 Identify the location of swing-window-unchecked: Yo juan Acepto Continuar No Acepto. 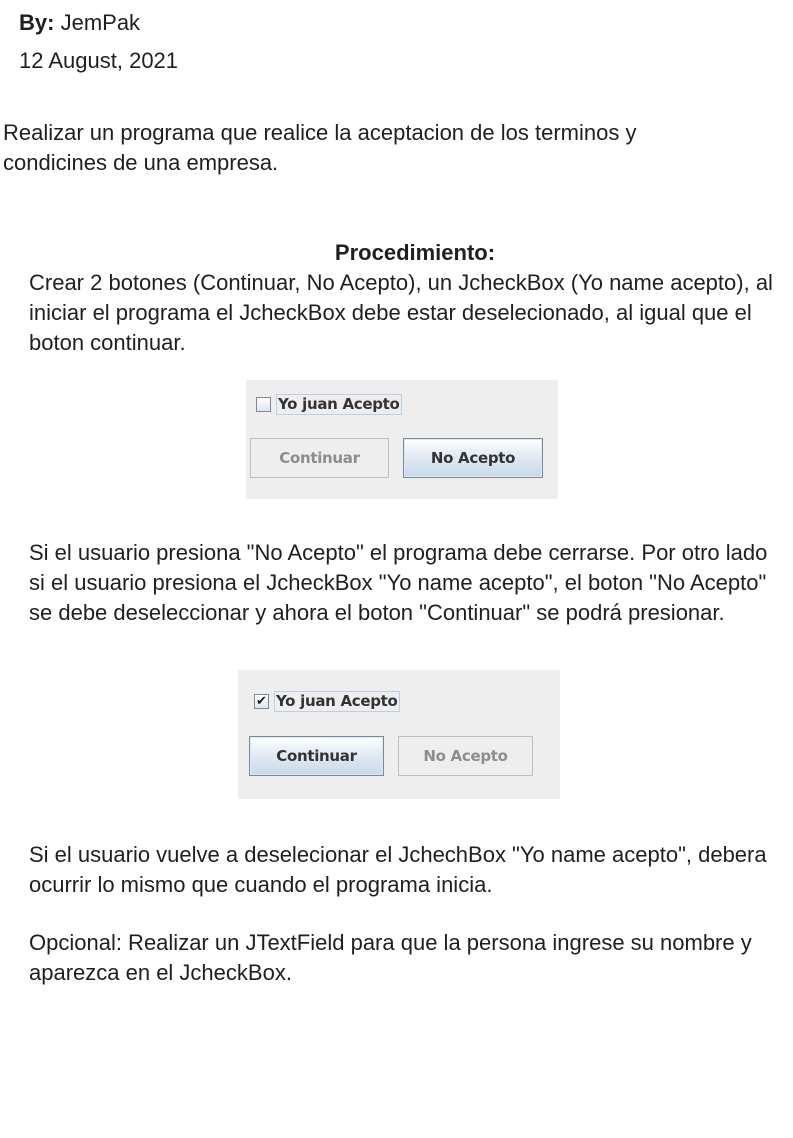
(402, 439).